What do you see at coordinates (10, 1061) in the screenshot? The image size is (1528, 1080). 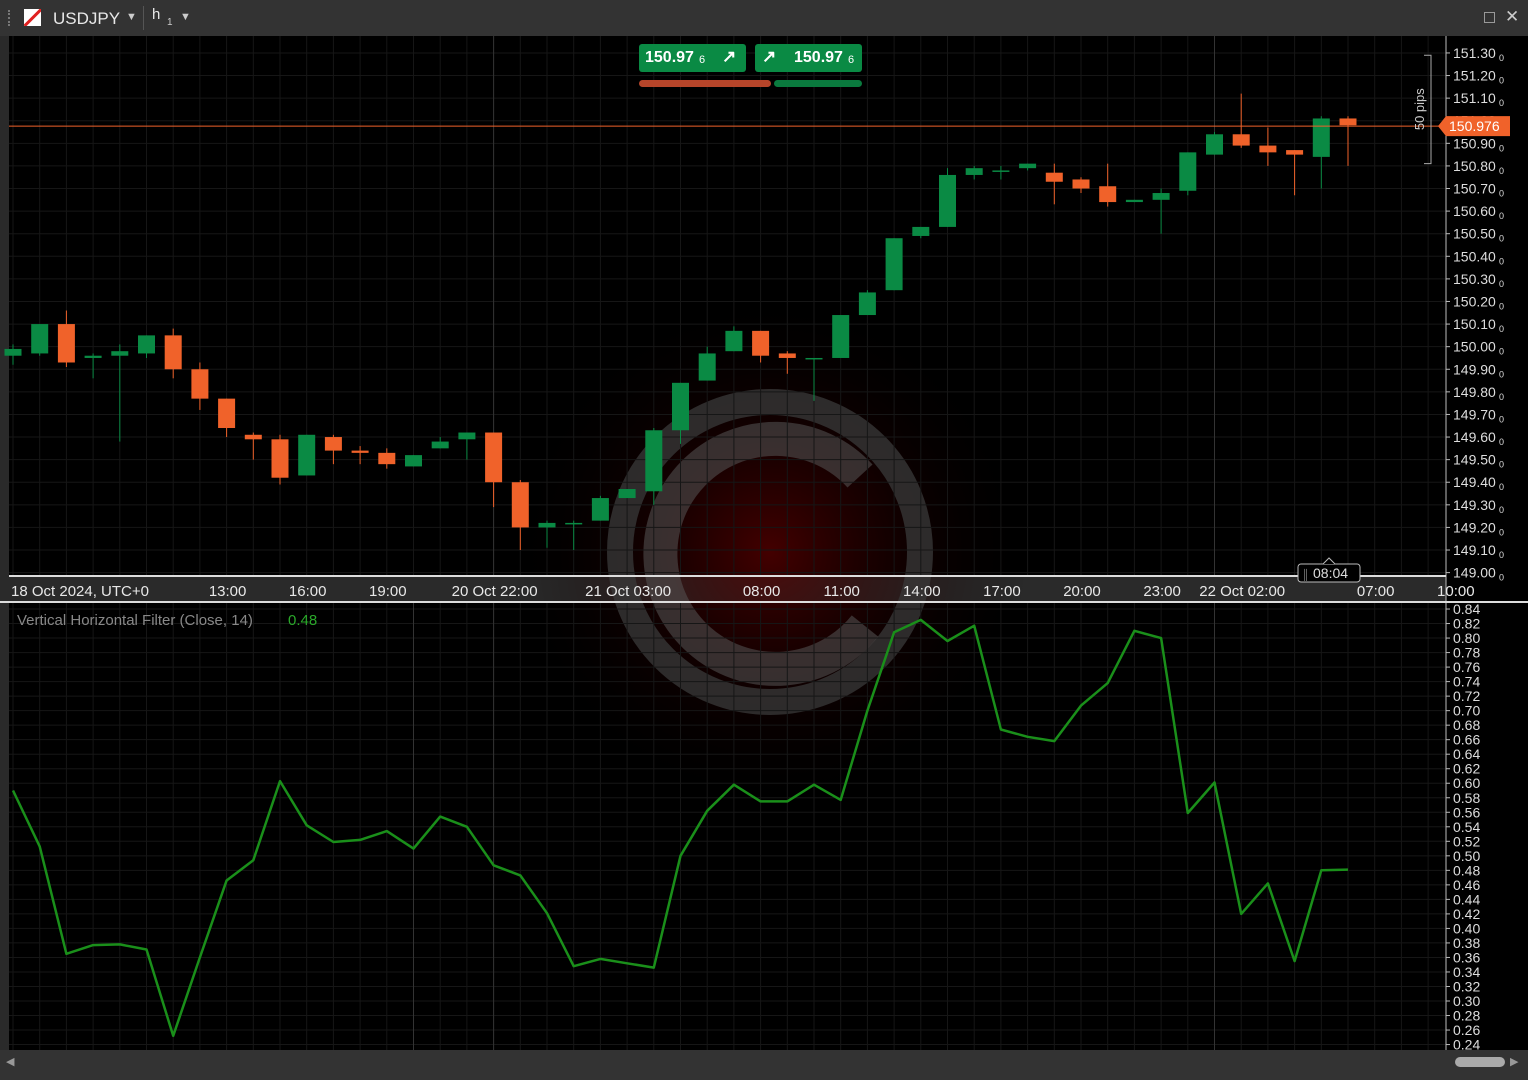 I see `scroll-left-icon: ◀` at bounding box center [10, 1061].